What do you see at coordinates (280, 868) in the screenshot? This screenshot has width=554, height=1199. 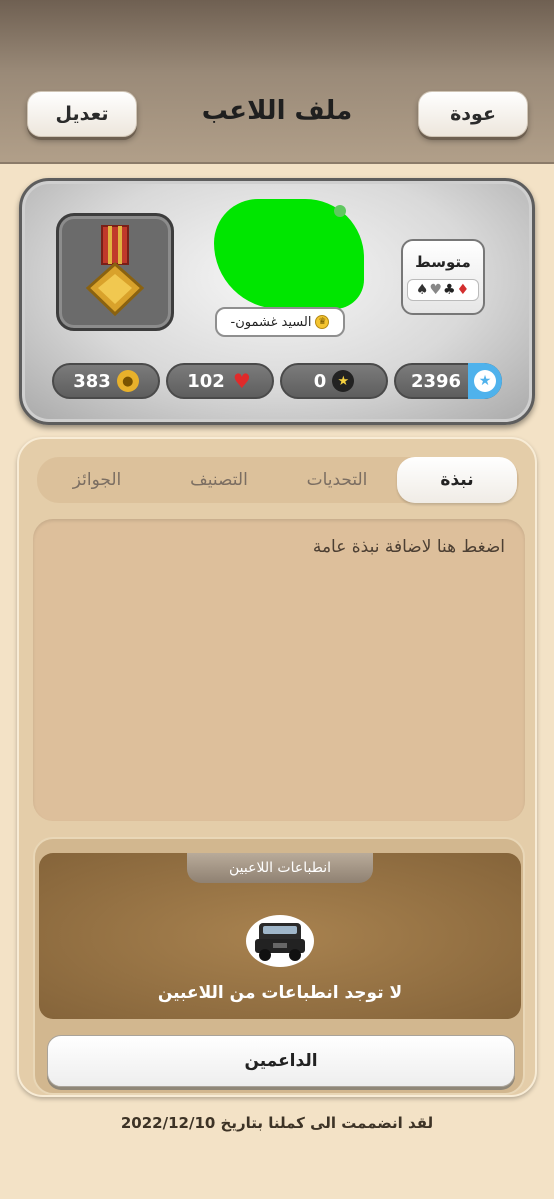 I see `impressions-title: انطباعات اللاعبين` at bounding box center [280, 868].